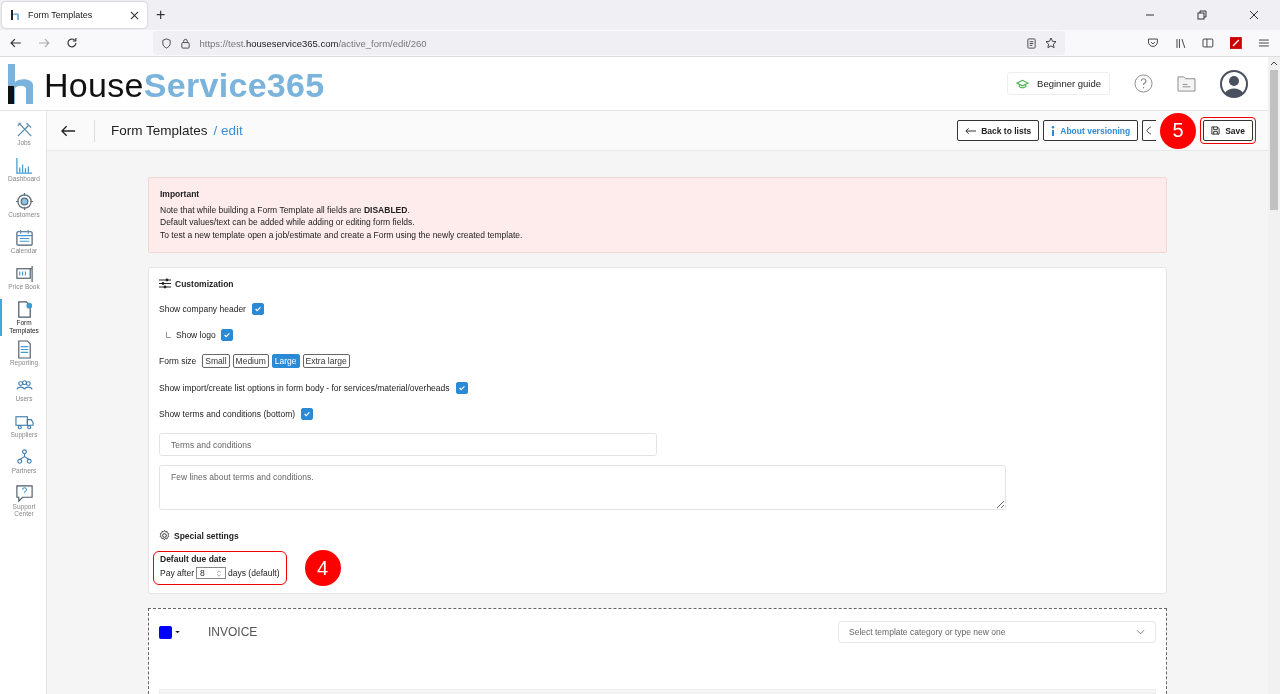 The width and height of the screenshot is (1280, 694). What do you see at coordinates (24, 273) in the screenshot?
I see `price-sign-icon` at bounding box center [24, 273].